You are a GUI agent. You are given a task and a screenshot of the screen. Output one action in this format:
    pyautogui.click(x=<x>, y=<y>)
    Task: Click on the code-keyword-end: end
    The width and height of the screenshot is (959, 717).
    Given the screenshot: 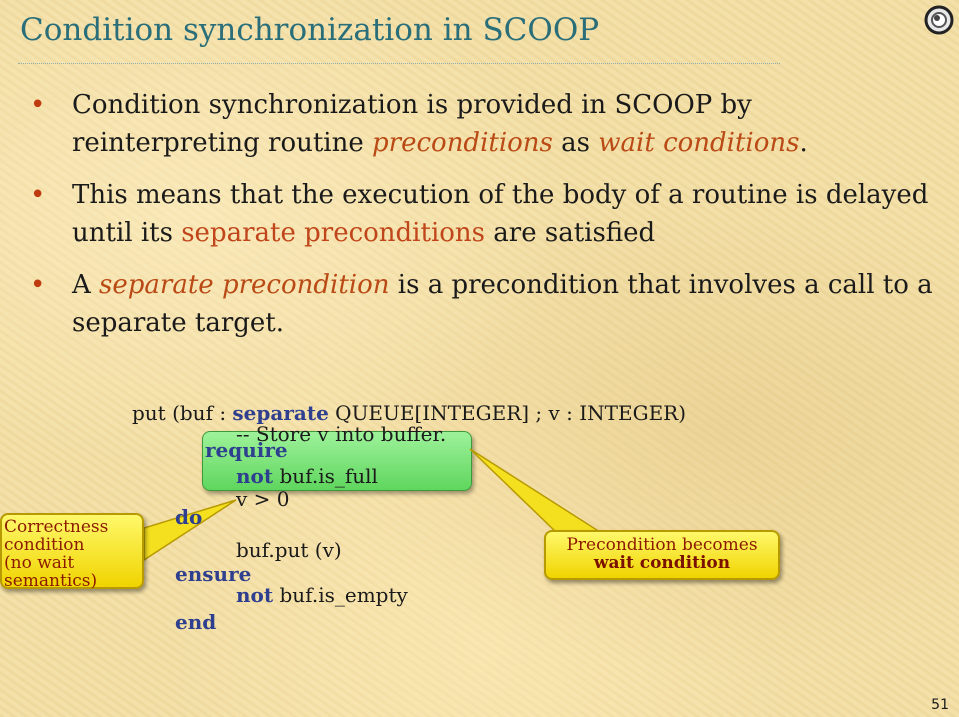 What is the action you would take?
    pyautogui.click(x=196, y=622)
    